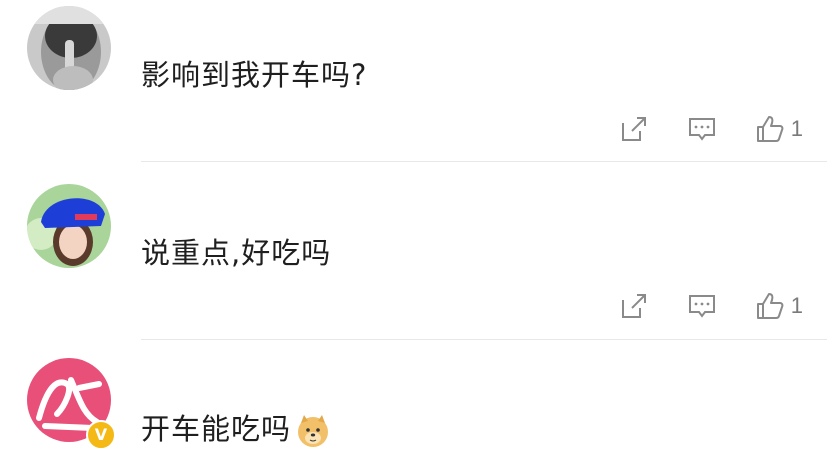 The image size is (827, 450). I want to click on comment-text-content: 开车能吃吗, so click(216, 429).